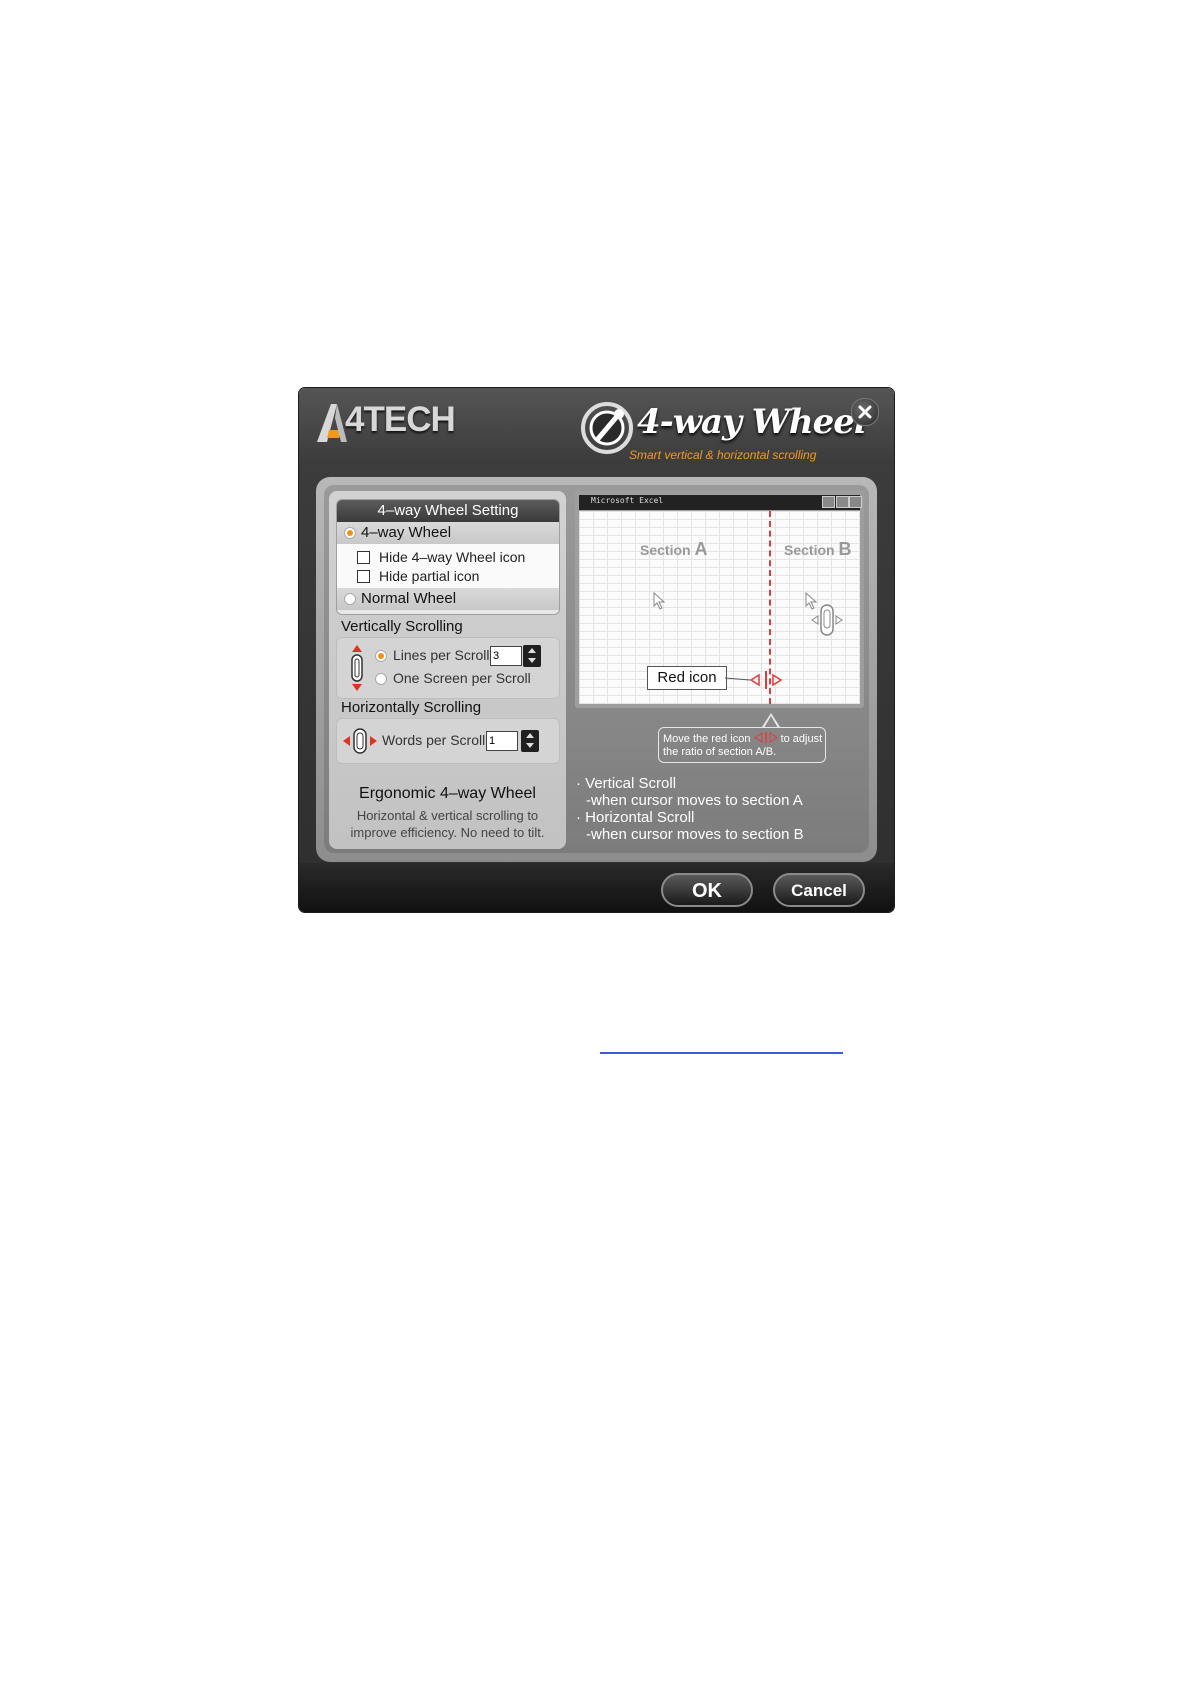 The height and width of the screenshot is (1684, 1191). What do you see at coordinates (411, 707) in the screenshot?
I see `horizontal-scrolling-title: Horizontally Scrolling` at bounding box center [411, 707].